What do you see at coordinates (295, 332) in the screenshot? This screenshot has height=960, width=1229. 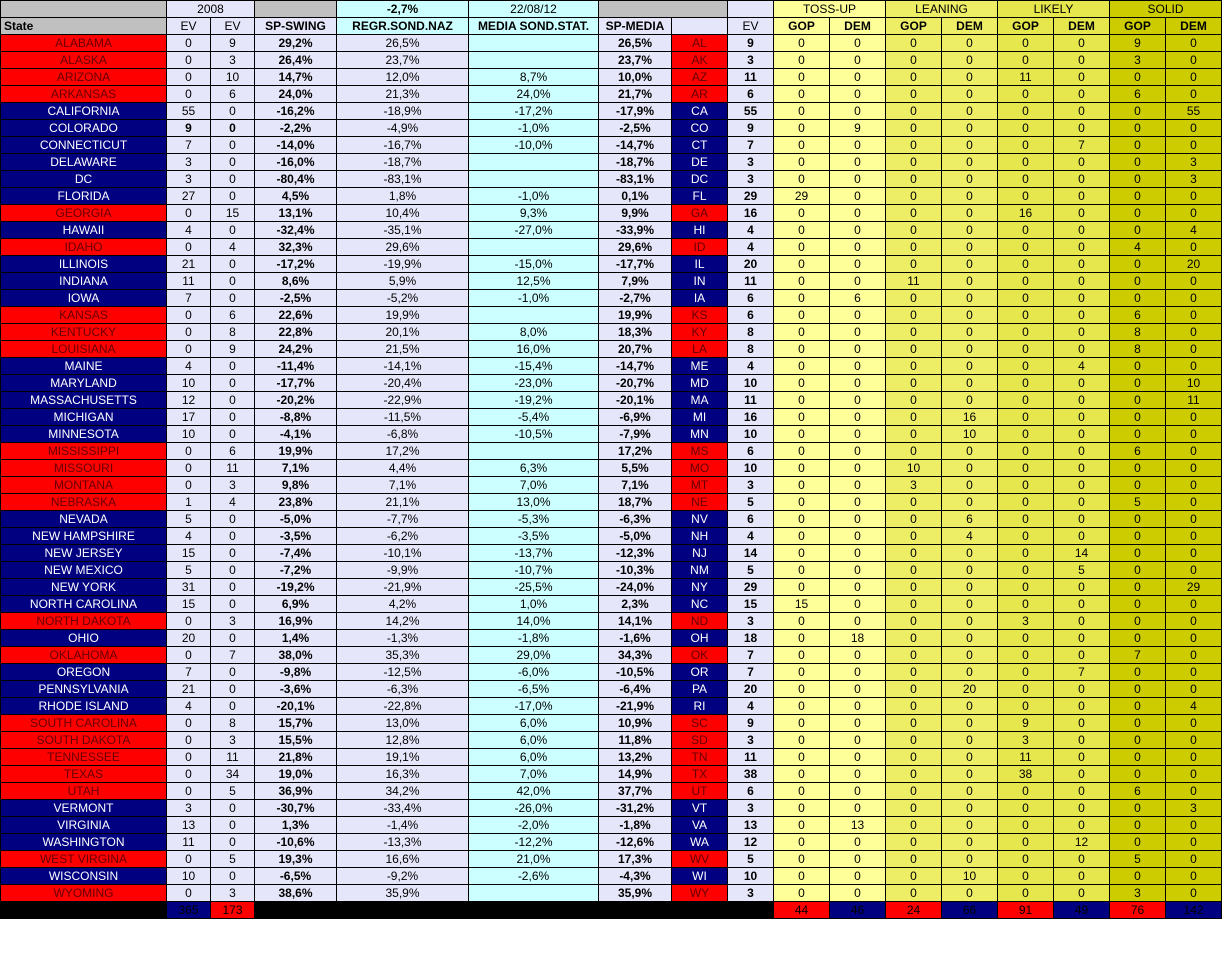 I see `sp-swing: 22,8%` at bounding box center [295, 332].